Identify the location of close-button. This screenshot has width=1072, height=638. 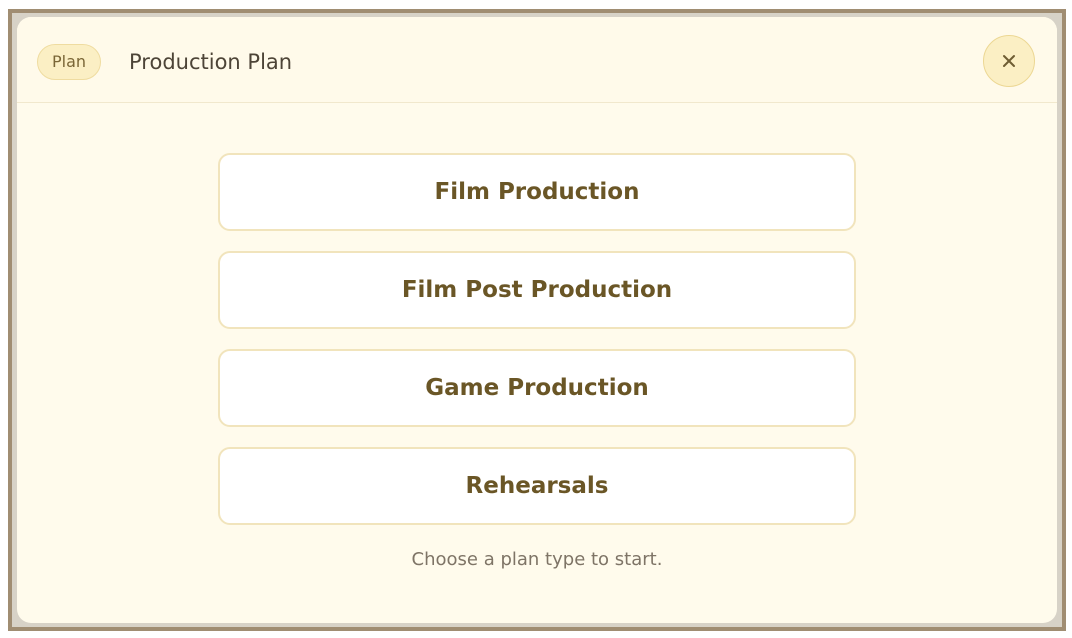
(1009, 61).